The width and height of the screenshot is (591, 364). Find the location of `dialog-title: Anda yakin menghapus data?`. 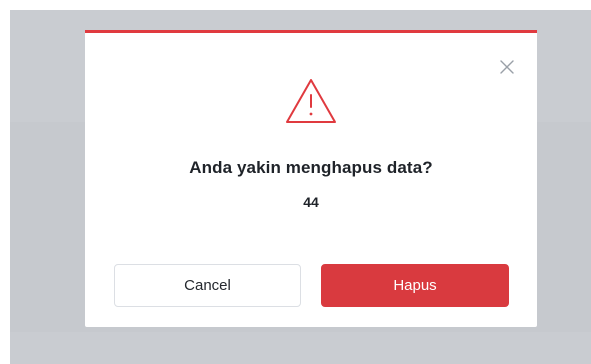

dialog-title: Anda yakin menghapus data? is located at coordinates (311, 167).